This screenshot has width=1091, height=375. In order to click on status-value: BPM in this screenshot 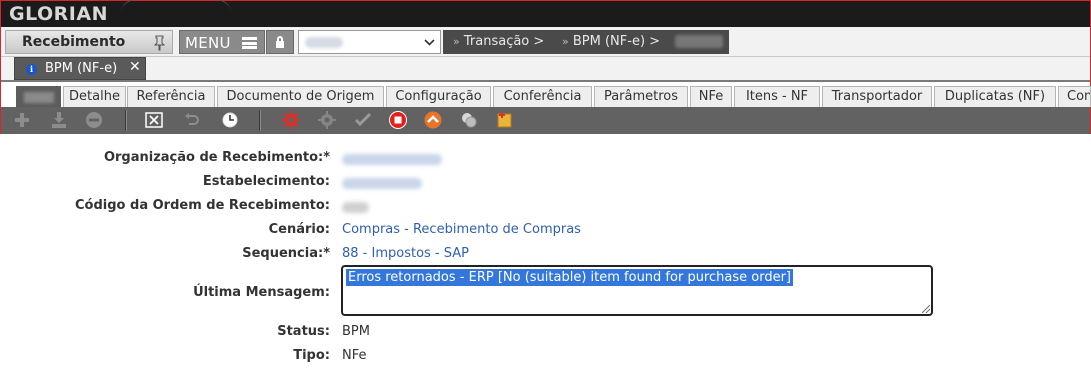, I will do `click(356, 331)`.